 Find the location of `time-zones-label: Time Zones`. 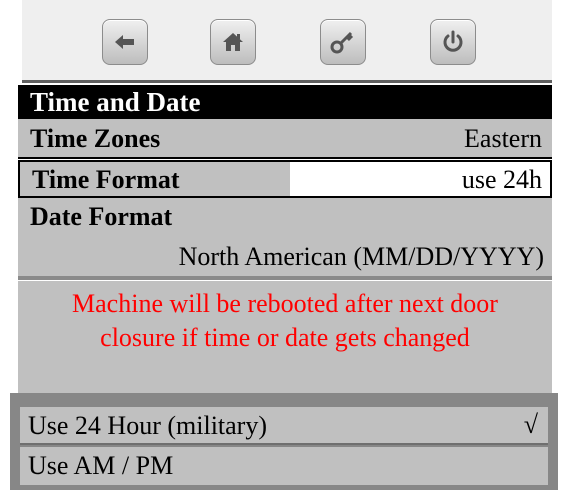

time-zones-label: Time Zones is located at coordinates (95, 138).